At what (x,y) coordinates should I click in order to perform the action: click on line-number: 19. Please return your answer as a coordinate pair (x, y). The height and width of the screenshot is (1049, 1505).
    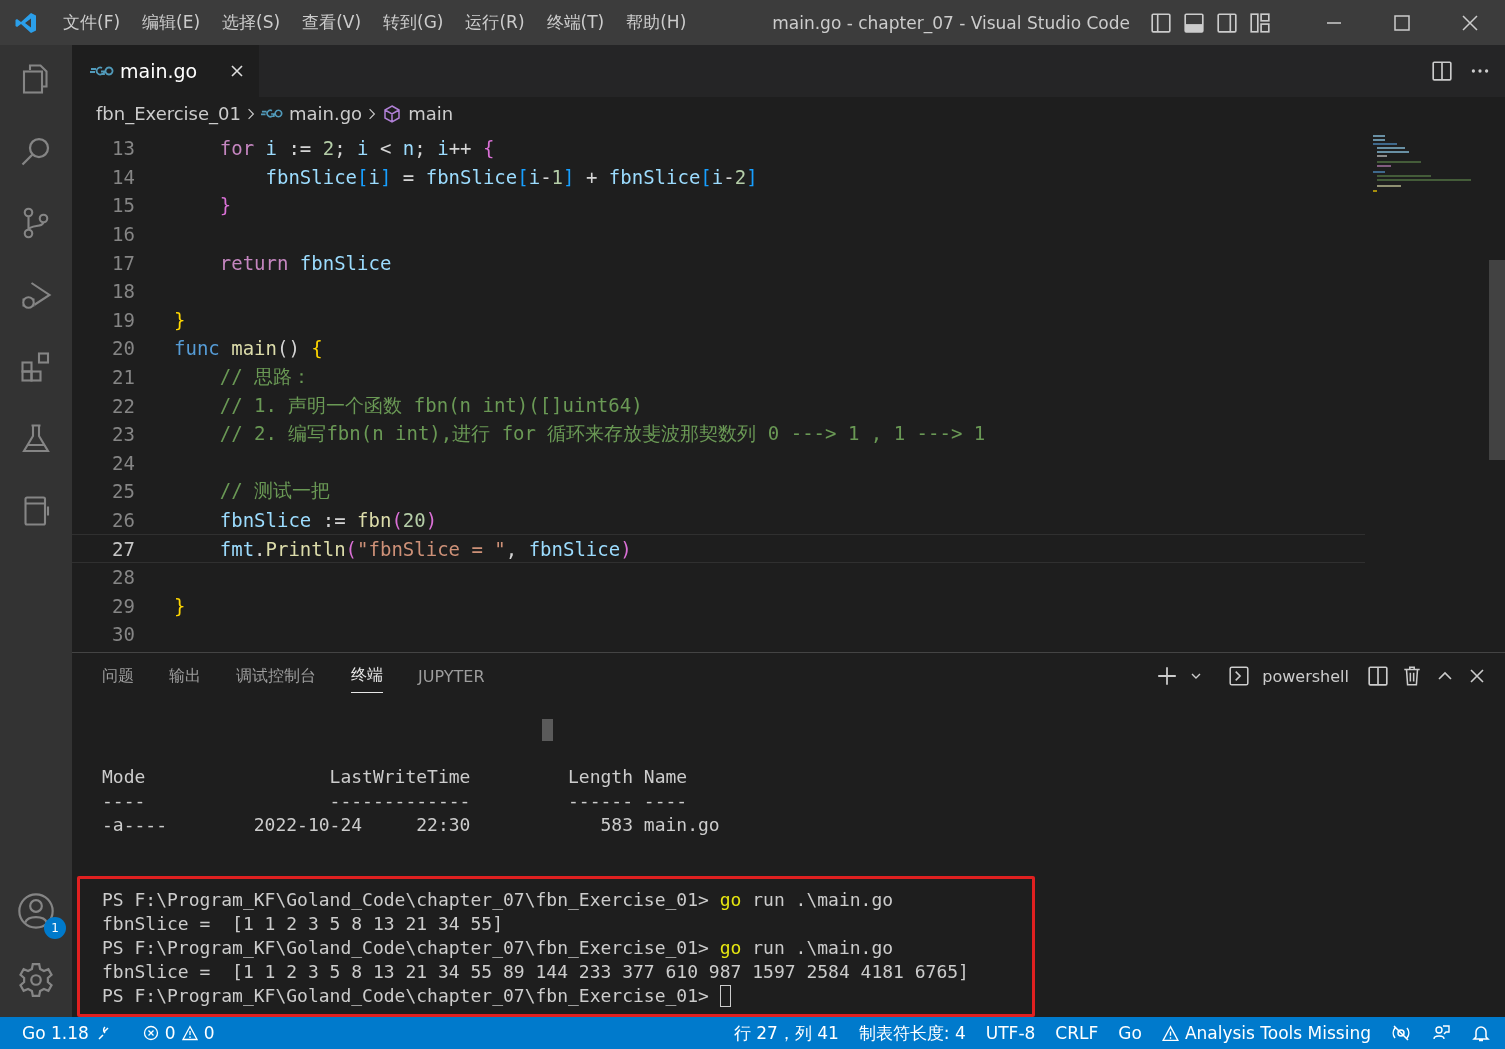
    Looking at the image, I should click on (123, 319).